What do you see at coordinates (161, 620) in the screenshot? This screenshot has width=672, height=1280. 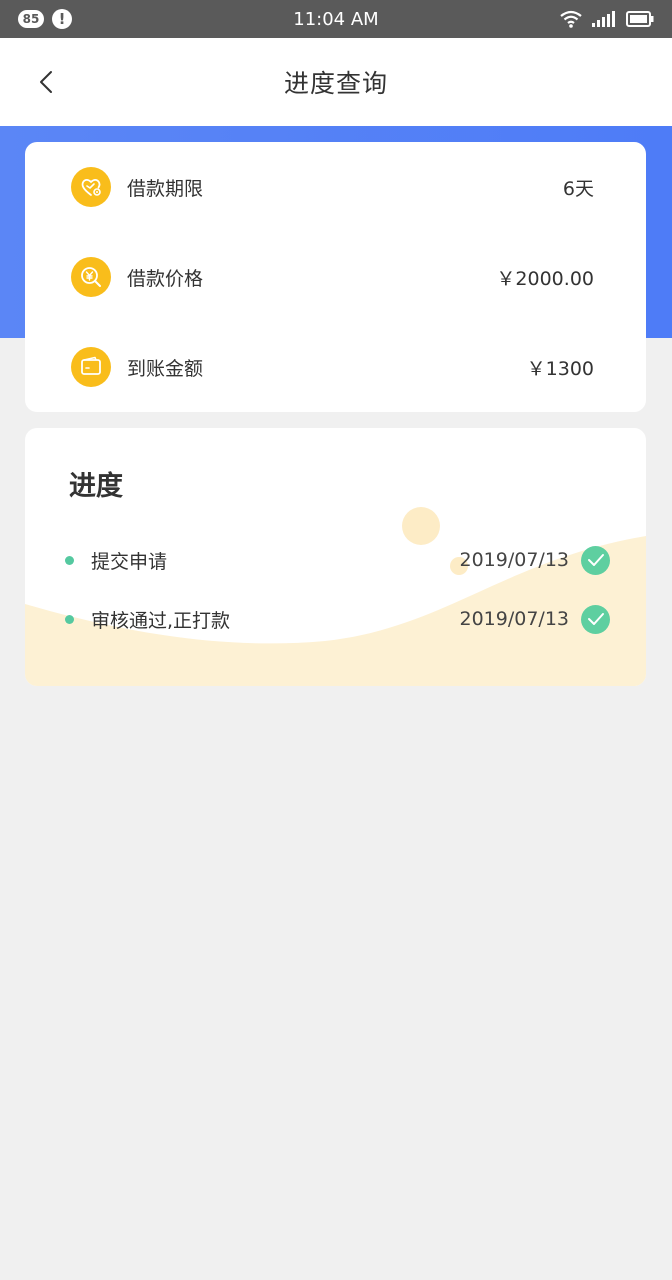 I see `step-label: 审核通过,正打款` at bounding box center [161, 620].